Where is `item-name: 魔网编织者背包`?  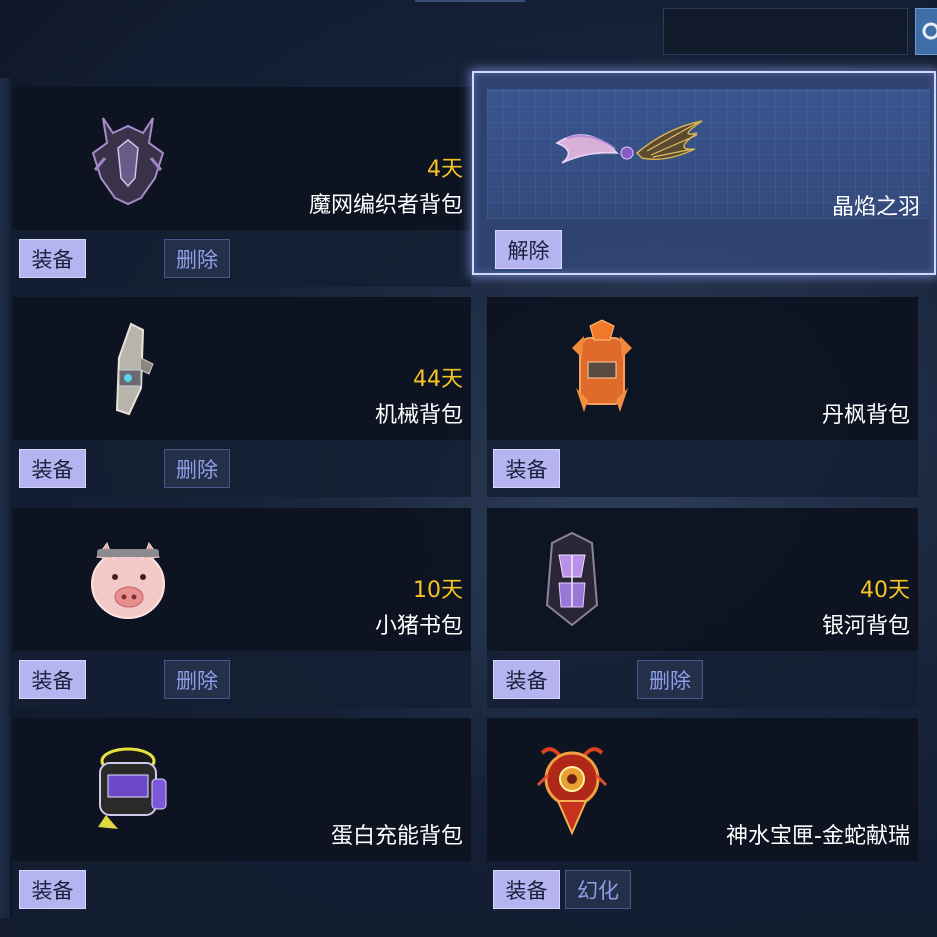
item-name: 魔网编织者背包 is located at coordinates (385, 205).